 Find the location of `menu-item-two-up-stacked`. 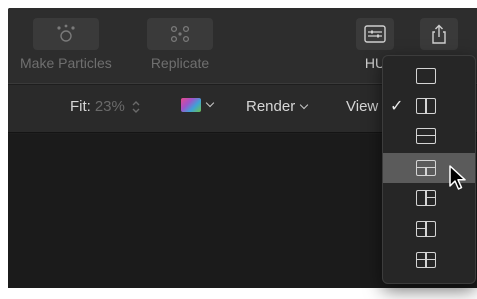

menu-item-two-up-stacked is located at coordinates (429, 136).